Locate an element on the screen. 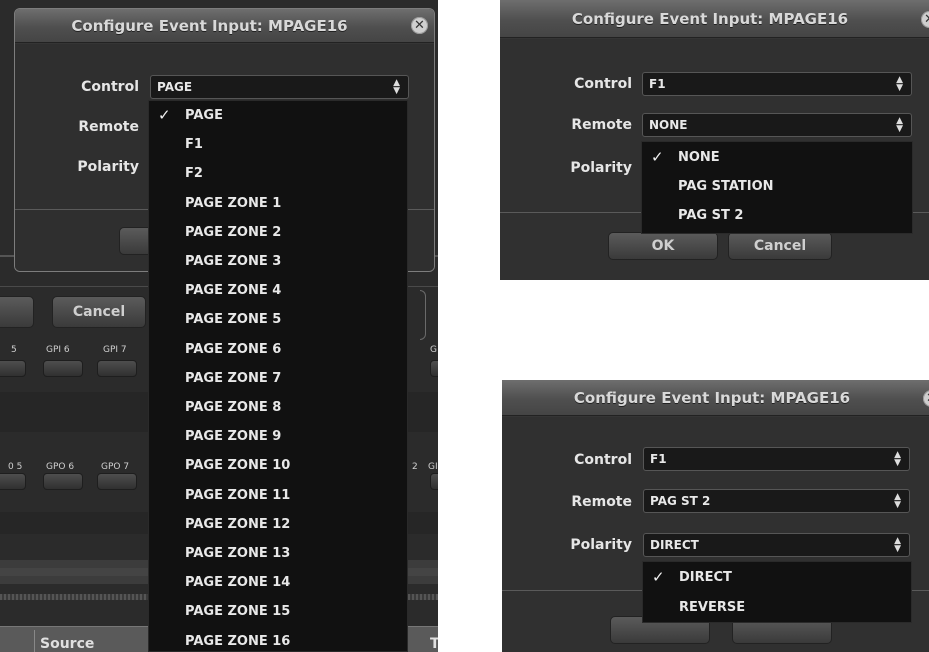 The image size is (929, 652). gpo-label: GPO 6 is located at coordinates (60, 467).